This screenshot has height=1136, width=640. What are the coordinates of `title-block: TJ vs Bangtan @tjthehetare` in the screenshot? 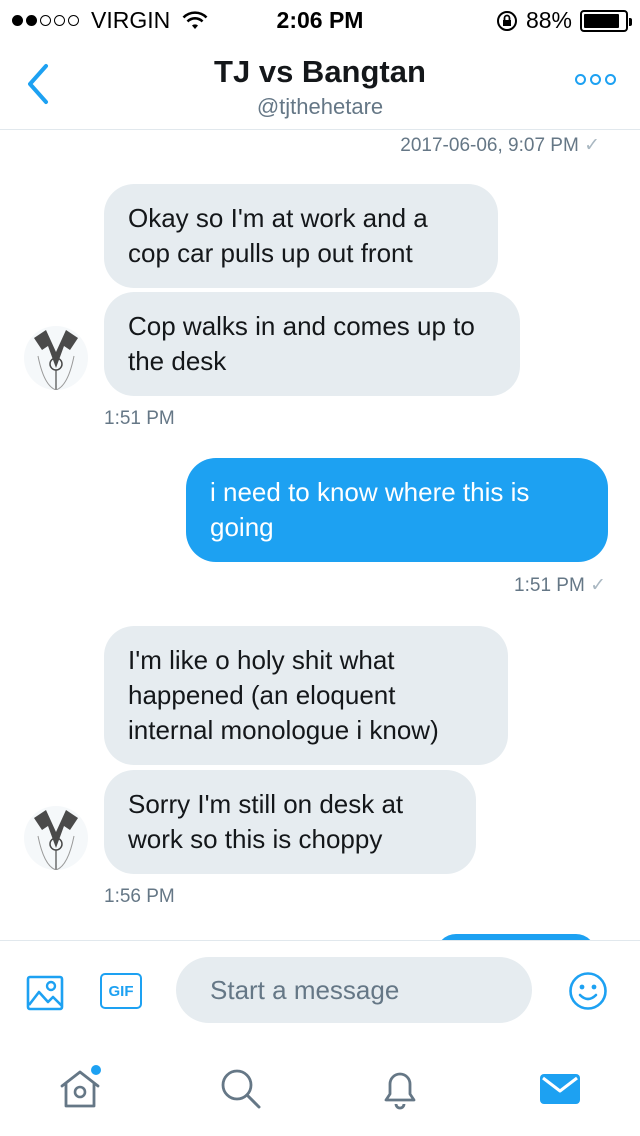 It's located at (320, 87).